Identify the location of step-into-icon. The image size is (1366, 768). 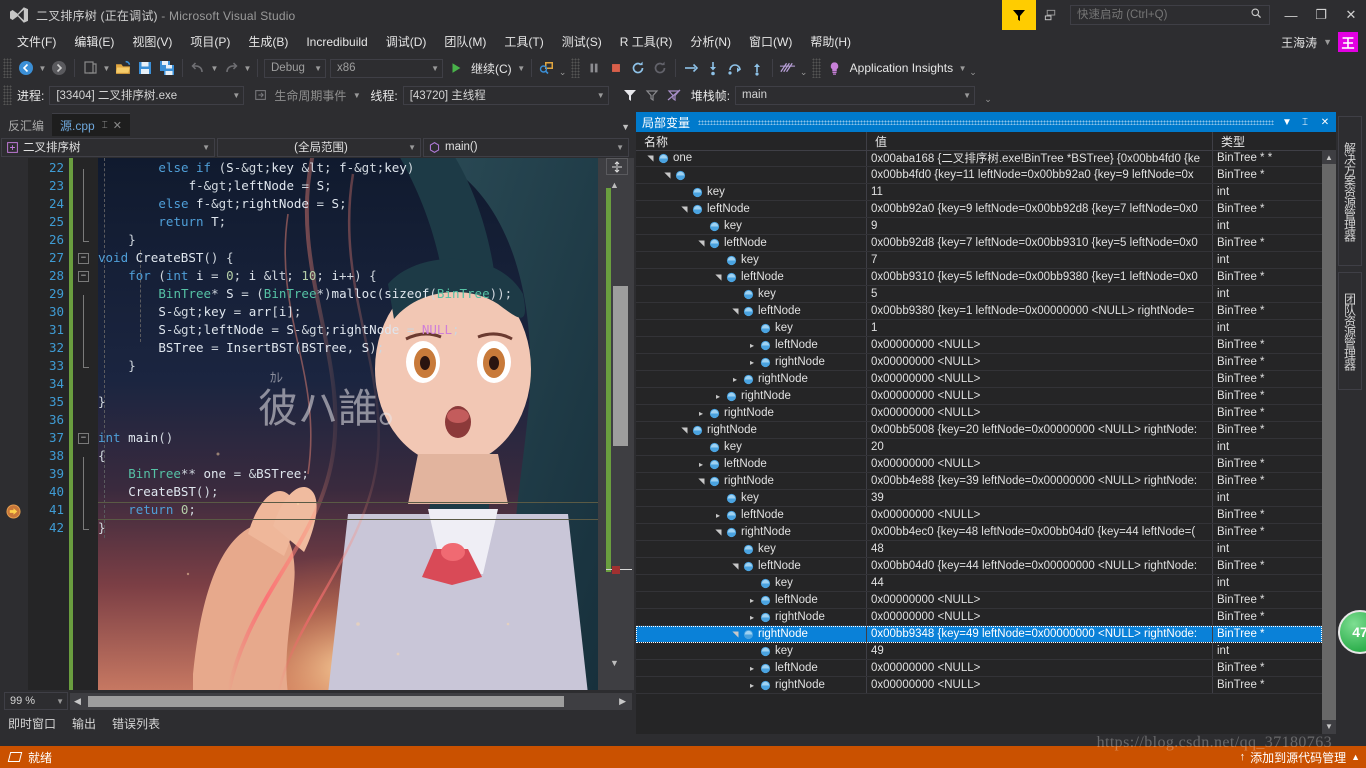
(713, 68).